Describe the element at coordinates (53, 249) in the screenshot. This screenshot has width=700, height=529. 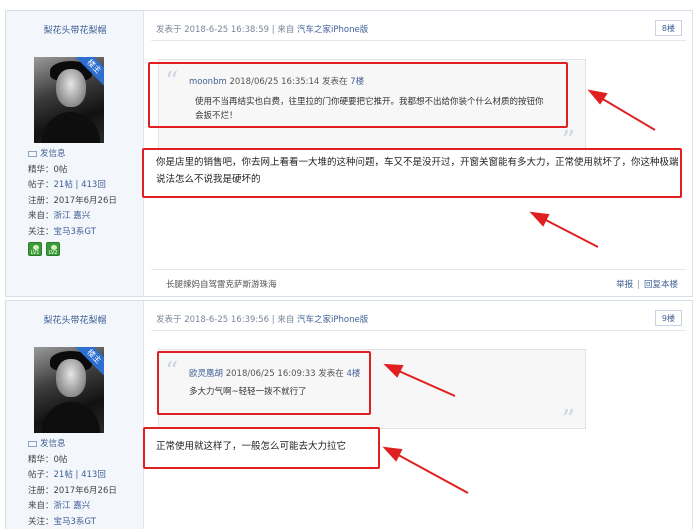
I see `level-2-icon: LV2` at that location.